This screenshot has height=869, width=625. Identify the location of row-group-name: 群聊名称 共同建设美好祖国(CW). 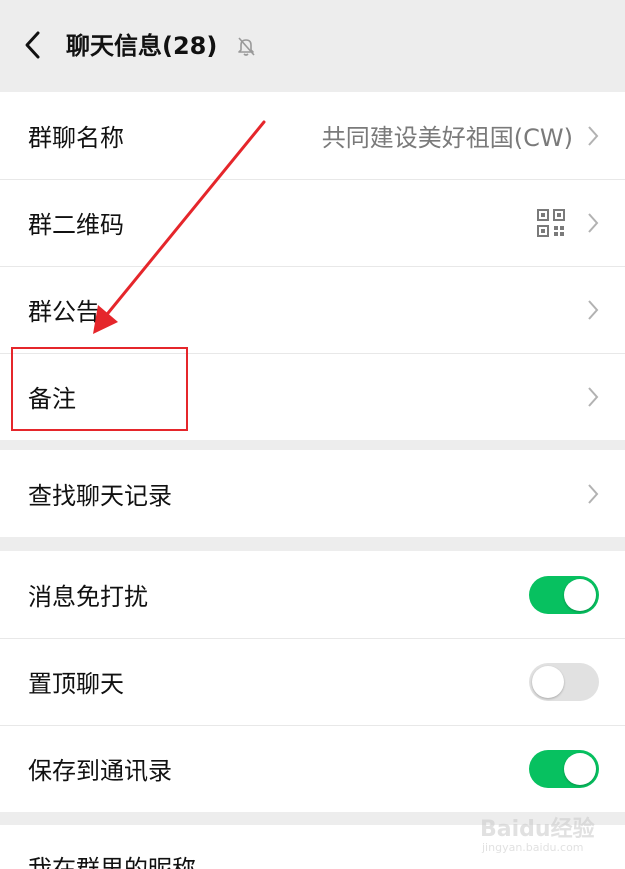
(312, 135).